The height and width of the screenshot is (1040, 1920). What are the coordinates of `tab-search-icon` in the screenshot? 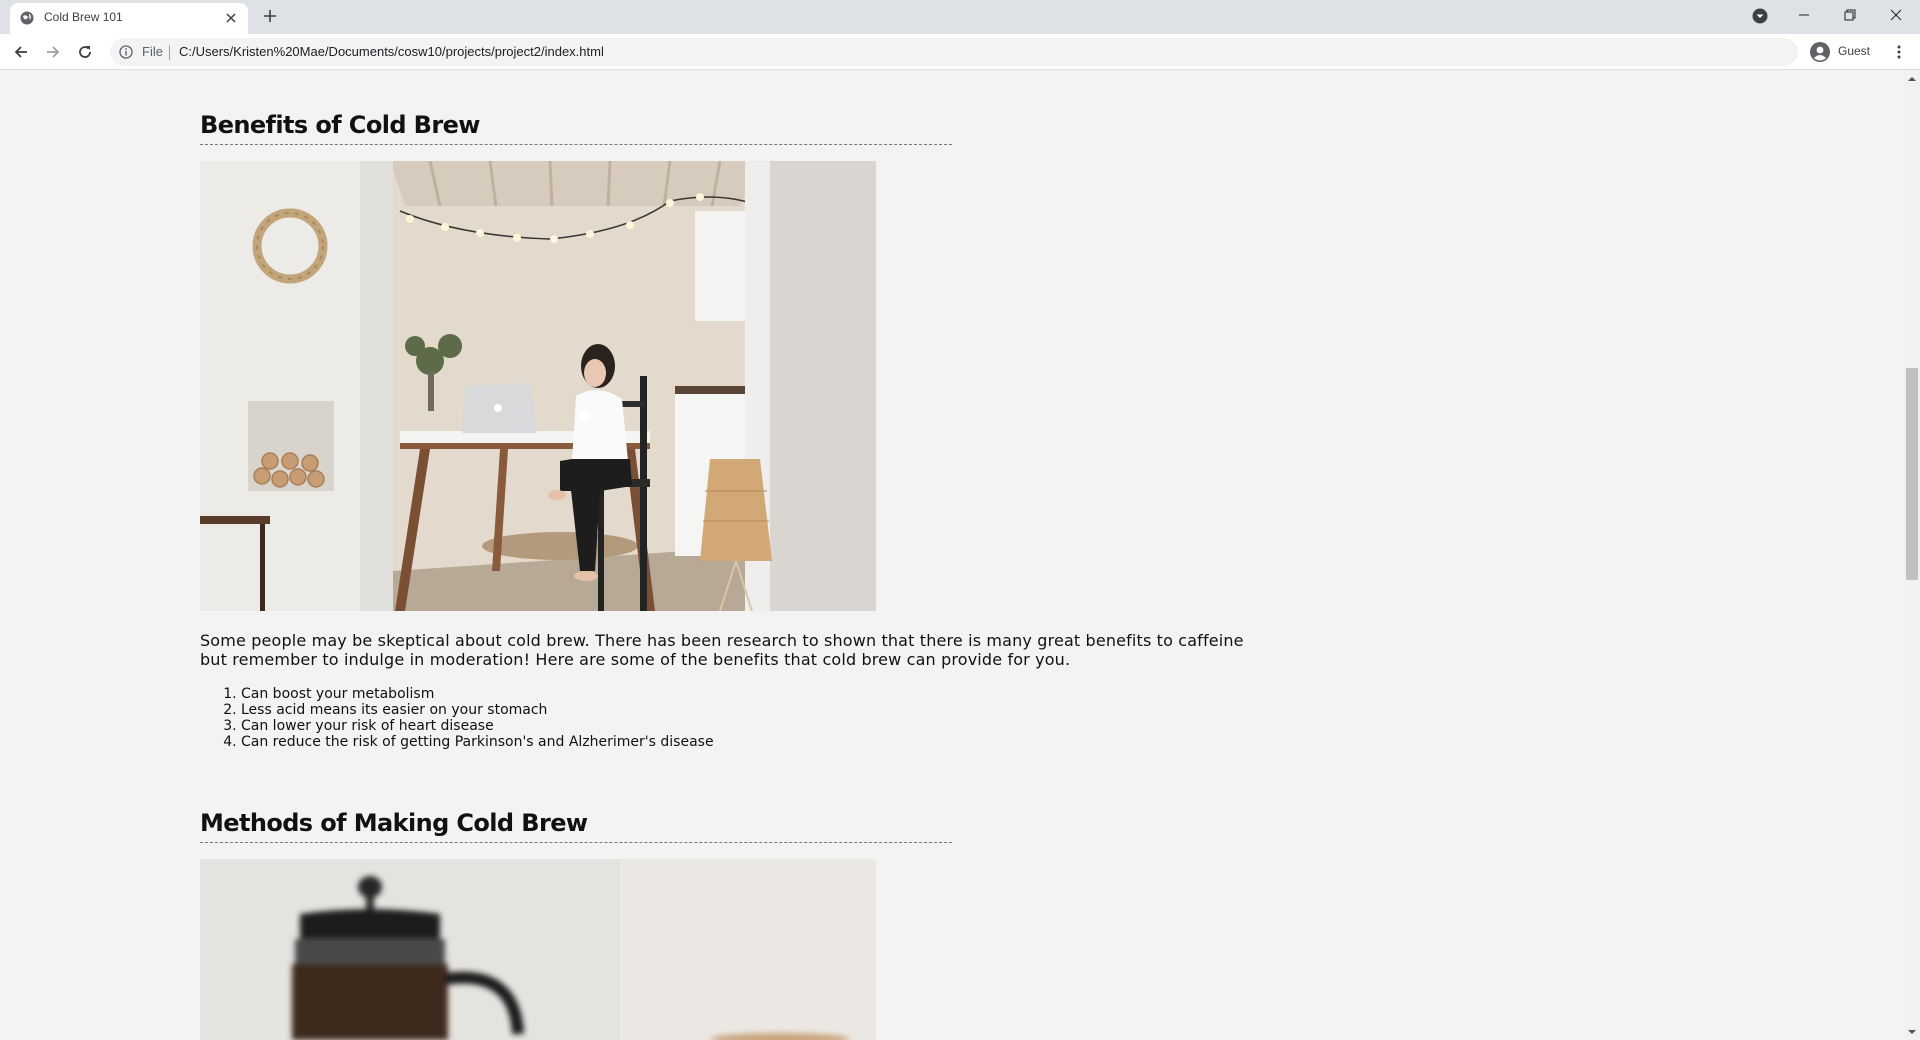 It's located at (1760, 16).